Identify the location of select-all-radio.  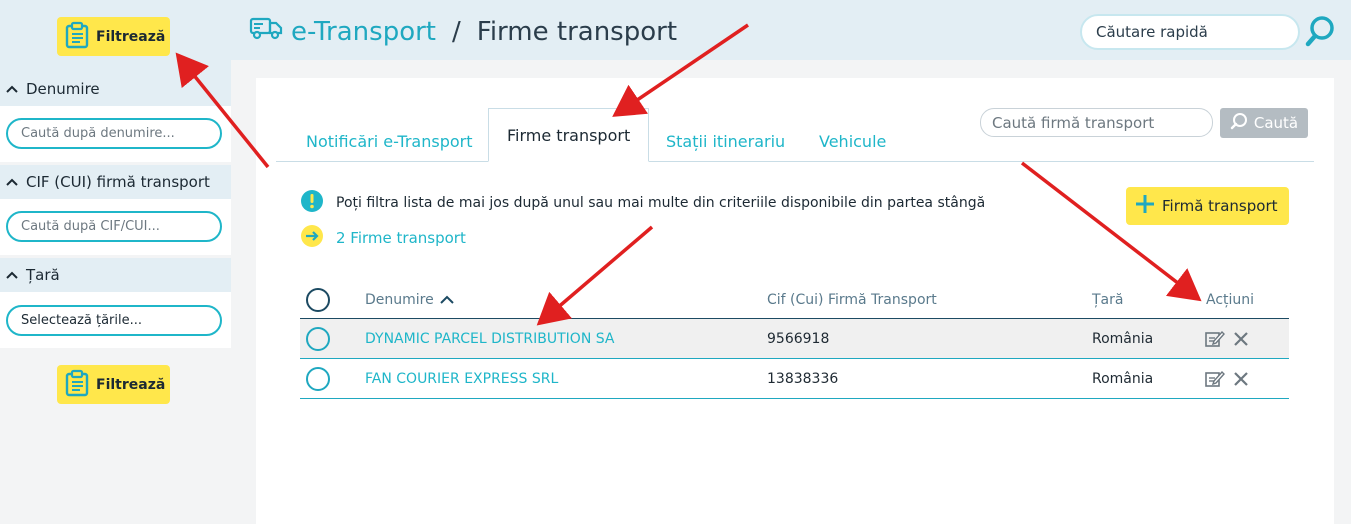
(318, 300).